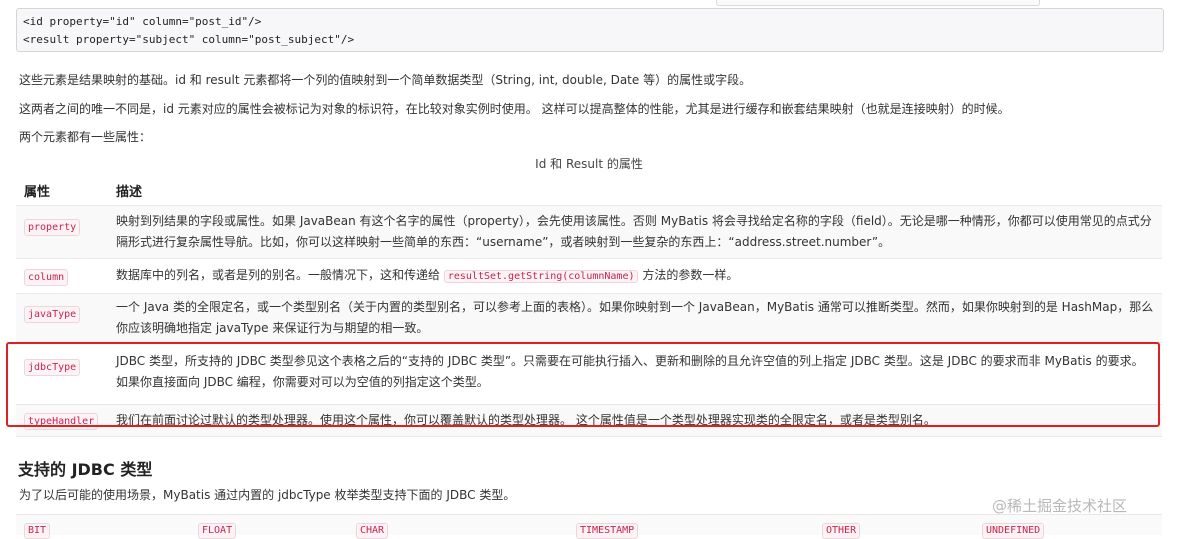 Image resolution: width=1178 pixels, height=539 pixels. What do you see at coordinates (46, 277) in the screenshot?
I see `attribute-code: column` at bounding box center [46, 277].